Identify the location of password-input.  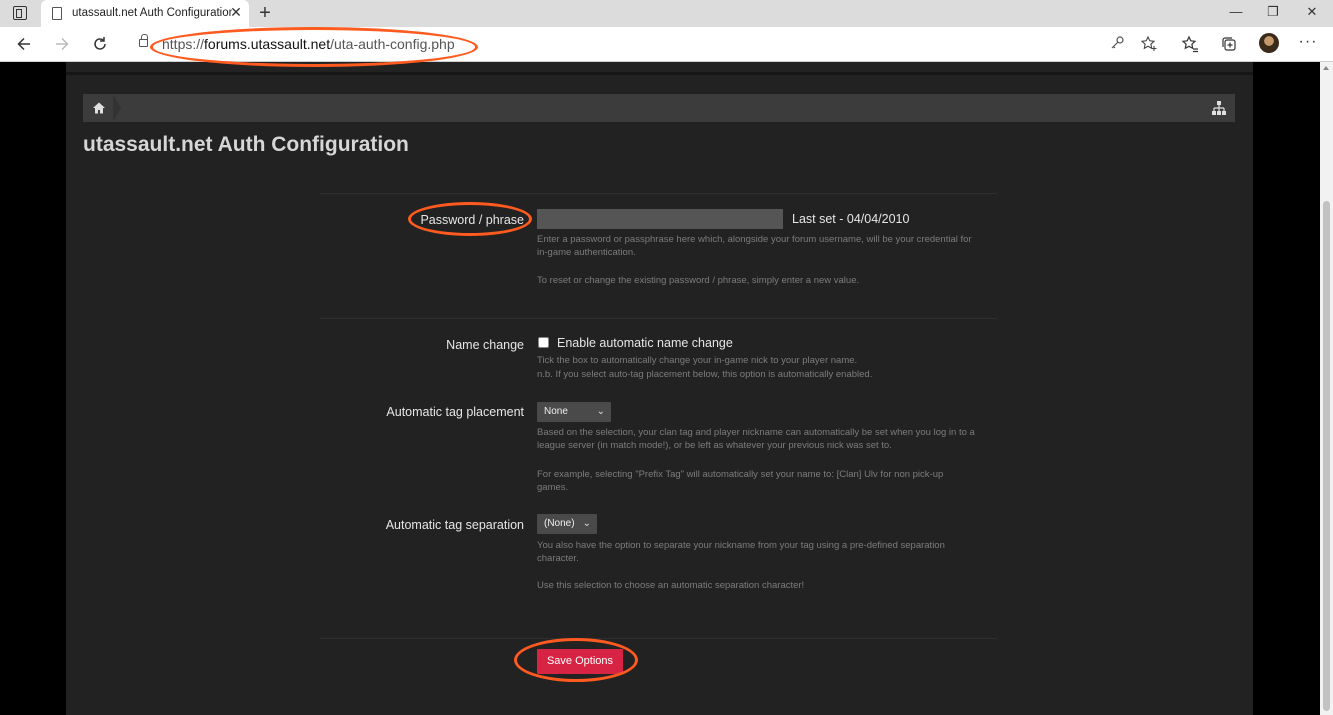
(660, 219).